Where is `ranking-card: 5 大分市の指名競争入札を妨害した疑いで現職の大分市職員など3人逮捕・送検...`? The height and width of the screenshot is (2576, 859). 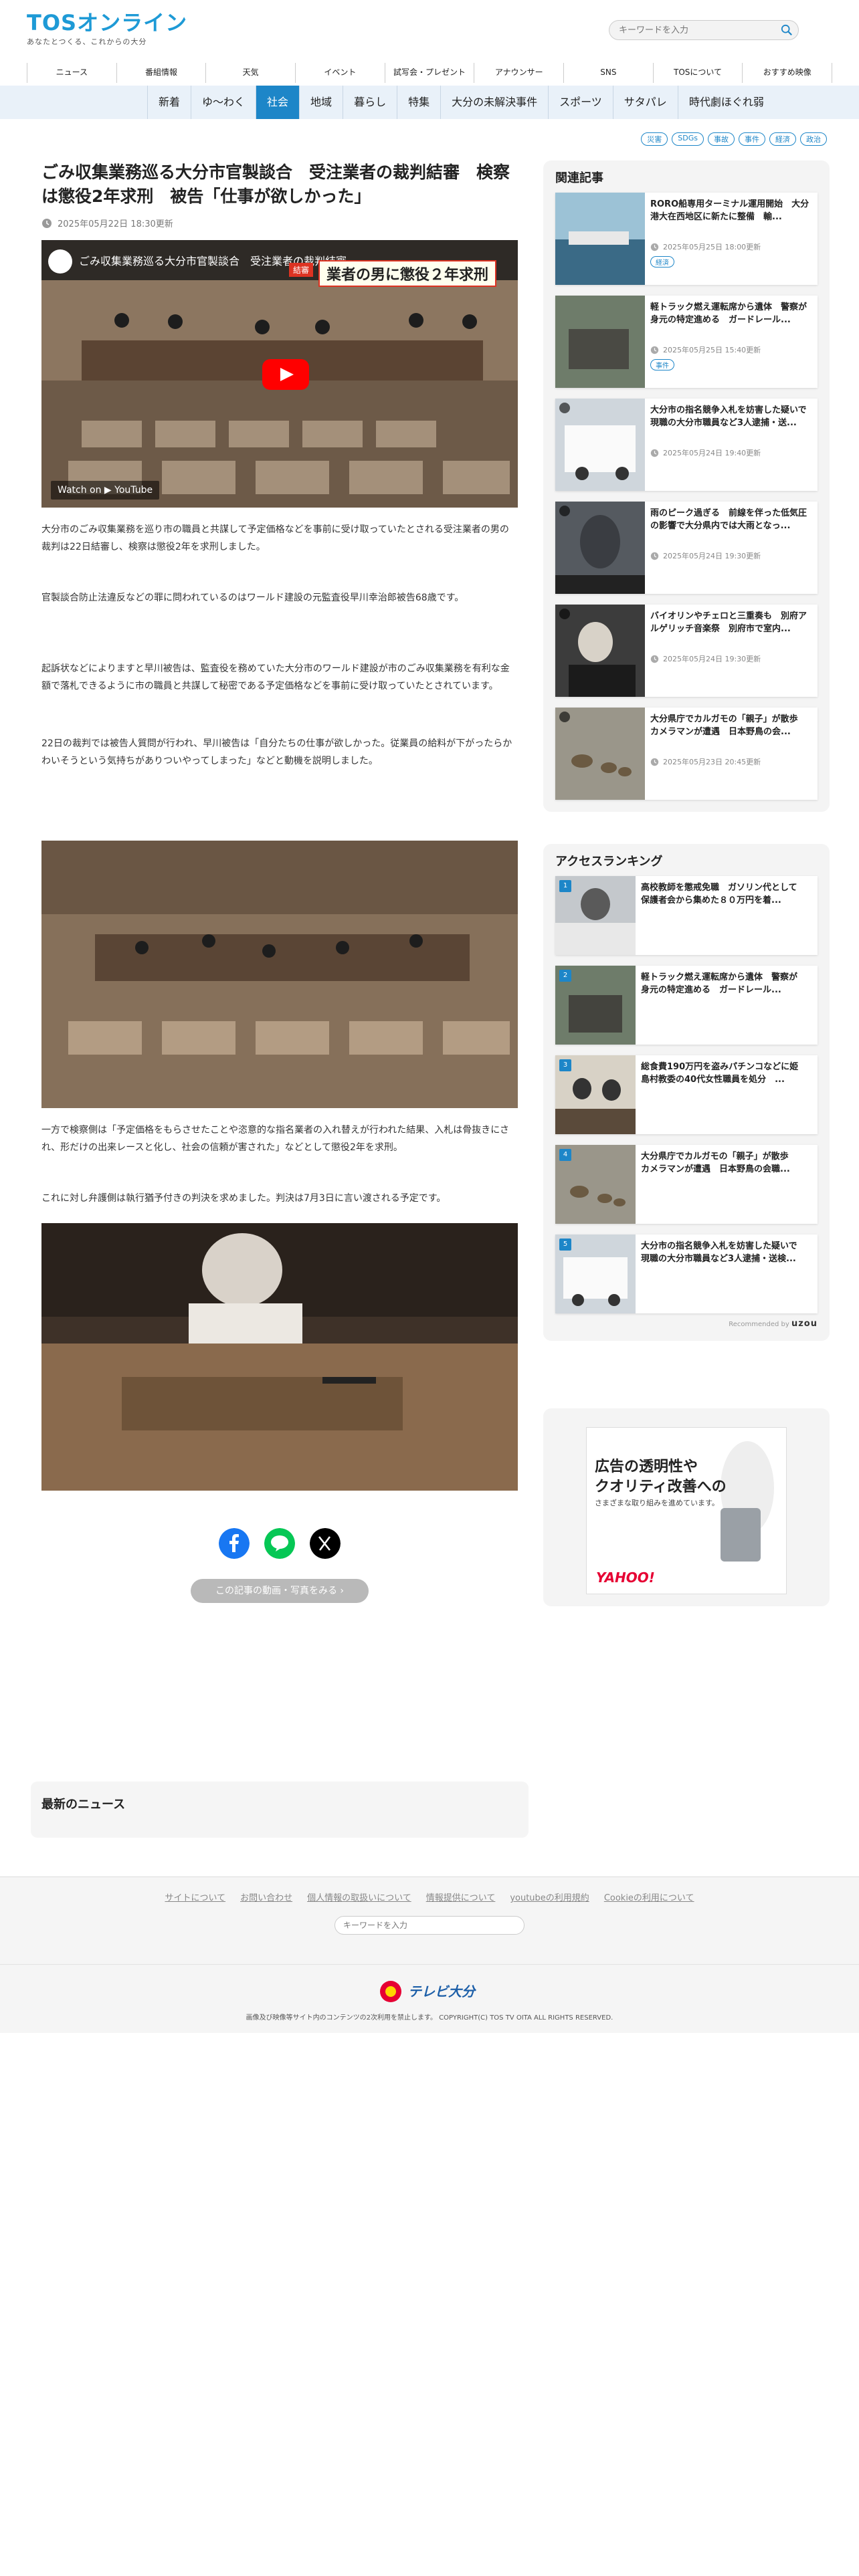
ranking-card: 5 大分市の指名競争入札を妨害した疑いで現職の大分市職員など3人逮捕・送検... is located at coordinates (686, 1274).